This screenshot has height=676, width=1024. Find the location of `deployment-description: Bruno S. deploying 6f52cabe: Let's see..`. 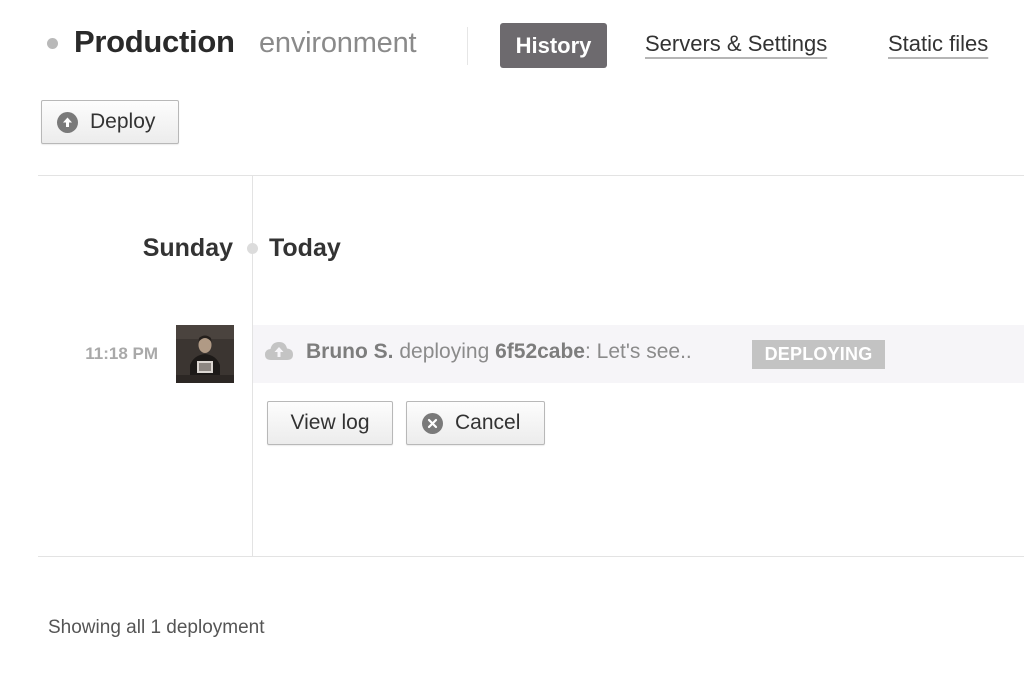

deployment-description: Bruno S. deploying 6f52cabe: Let's see.. is located at coordinates (499, 352).